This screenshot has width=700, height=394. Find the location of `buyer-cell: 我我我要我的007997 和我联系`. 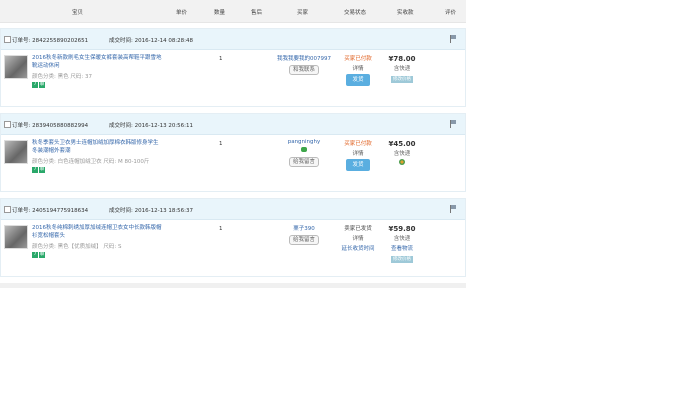

buyer-cell: 我我我要我的007997 和我联系 is located at coordinates (304, 64).